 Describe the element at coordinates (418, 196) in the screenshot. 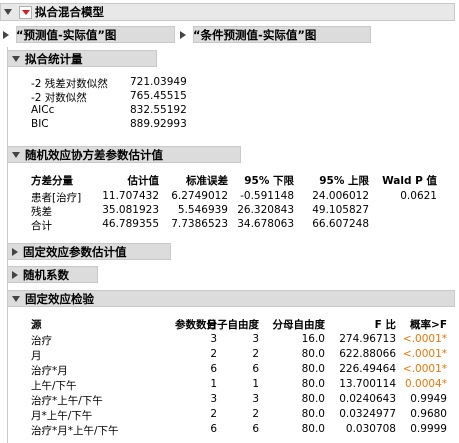

I see `table-cell: 0.0621` at that location.